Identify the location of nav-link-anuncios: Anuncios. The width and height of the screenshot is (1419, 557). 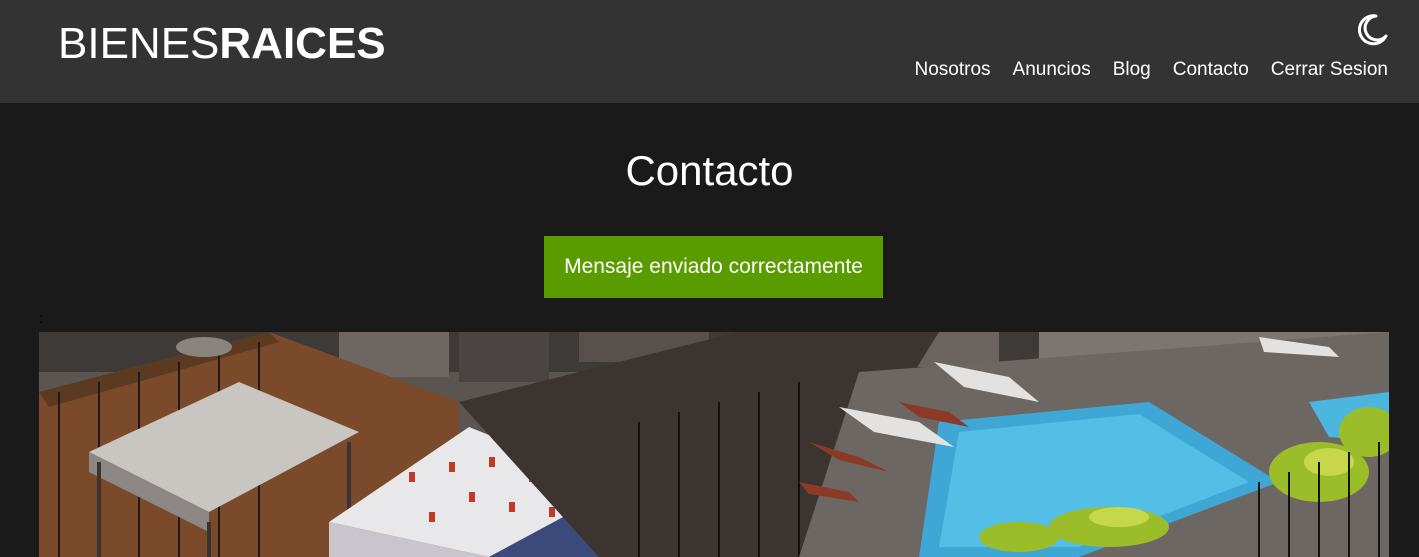
(1052, 70).